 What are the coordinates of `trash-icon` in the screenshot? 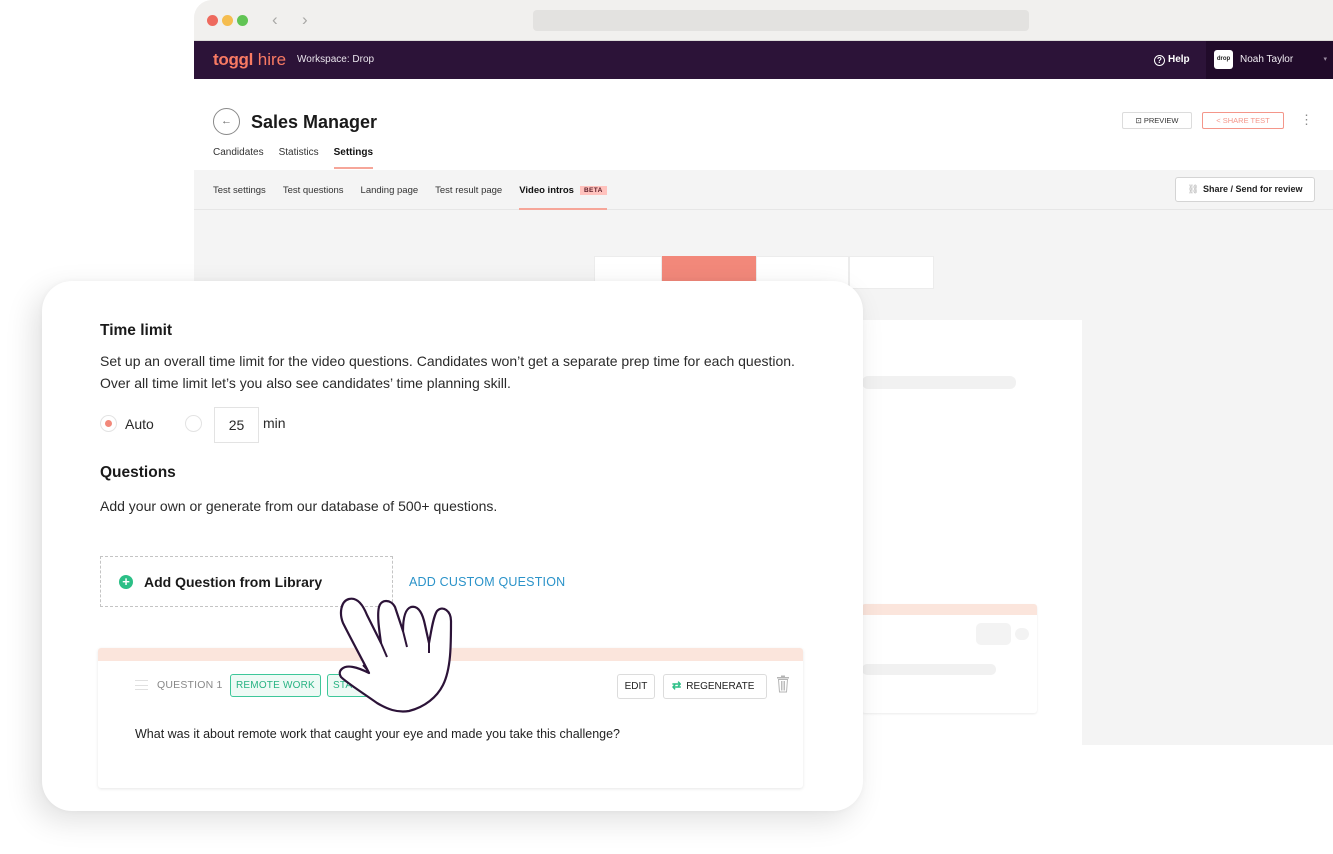 It's located at (783, 684).